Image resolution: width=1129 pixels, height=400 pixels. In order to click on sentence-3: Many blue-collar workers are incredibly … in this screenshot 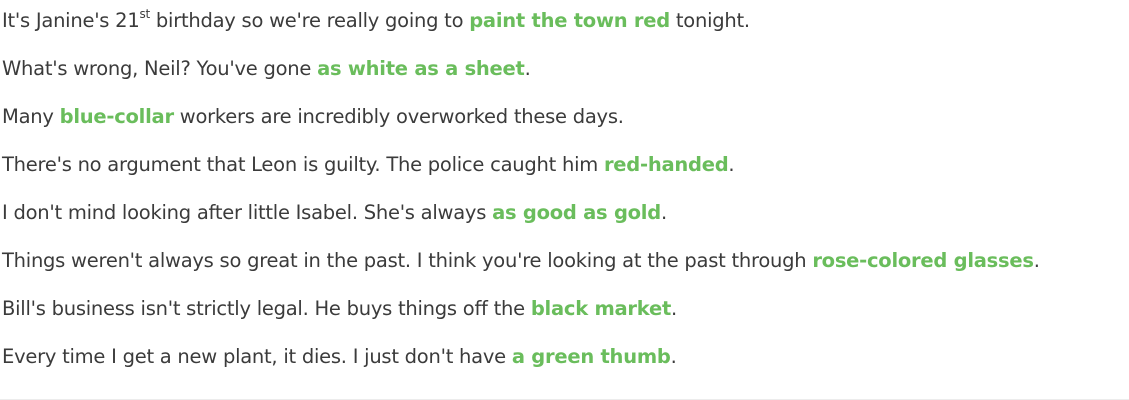, I will do `click(564, 120)`.